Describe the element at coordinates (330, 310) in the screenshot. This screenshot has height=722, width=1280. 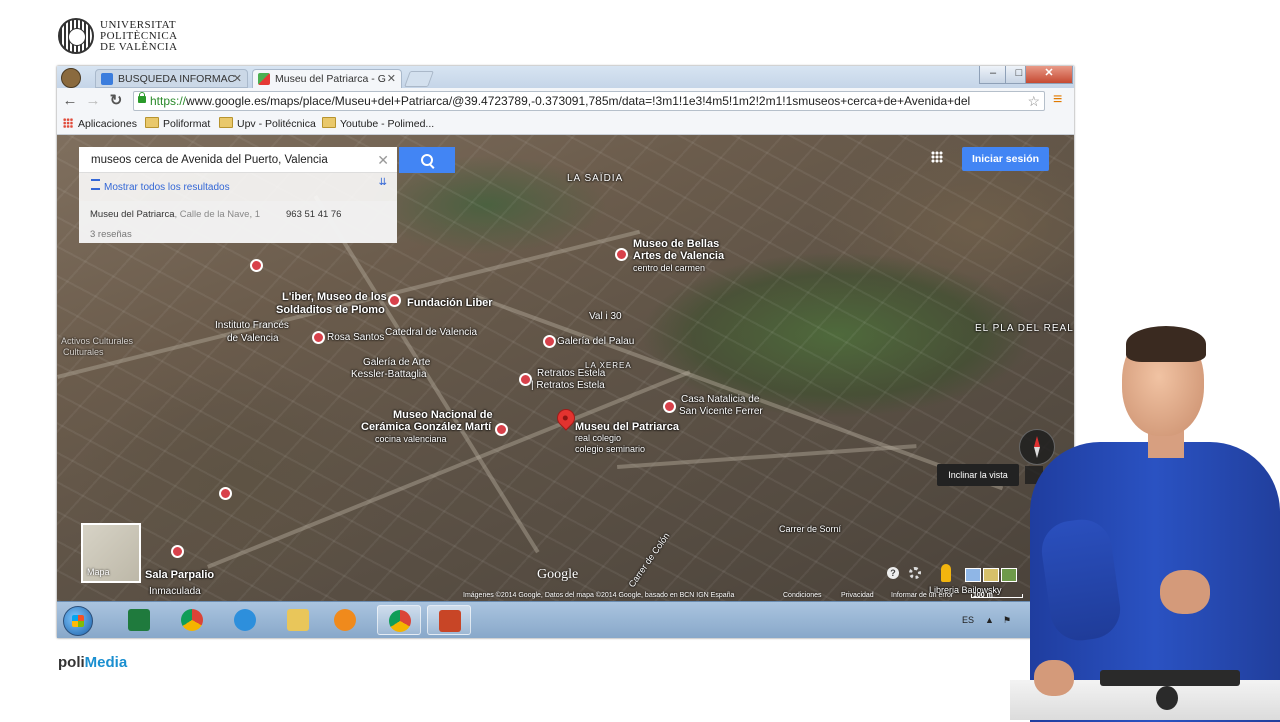
I see `map-label-liber-2: Soldaditos de Plomo` at that location.